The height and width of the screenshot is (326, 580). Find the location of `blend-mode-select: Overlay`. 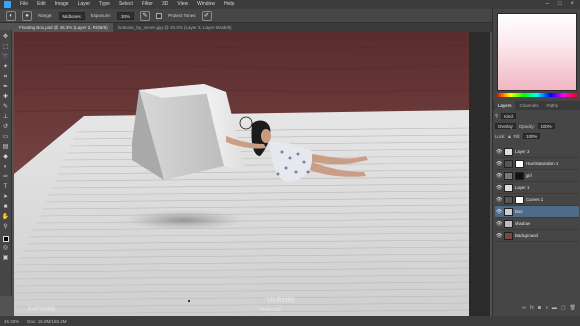

blend-mode-select: Overlay is located at coordinates (505, 126).